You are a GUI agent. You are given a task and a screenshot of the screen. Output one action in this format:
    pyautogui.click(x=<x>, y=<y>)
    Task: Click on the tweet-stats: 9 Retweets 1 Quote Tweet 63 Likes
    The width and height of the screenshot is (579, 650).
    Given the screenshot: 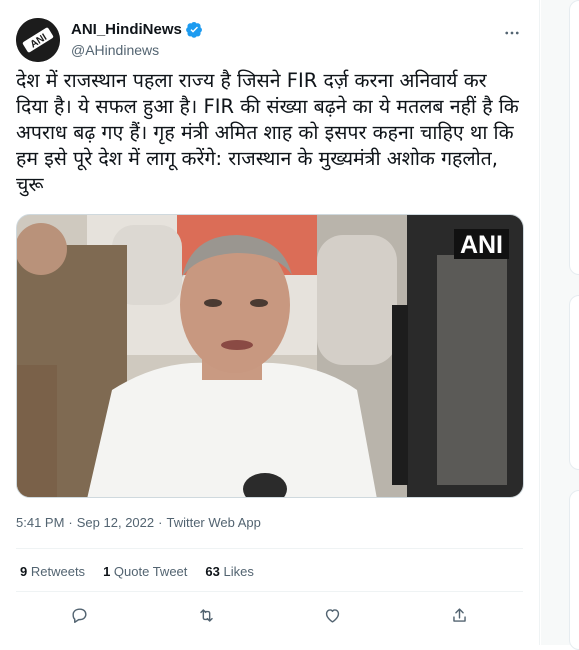 What is the action you would take?
    pyautogui.click(x=137, y=571)
    